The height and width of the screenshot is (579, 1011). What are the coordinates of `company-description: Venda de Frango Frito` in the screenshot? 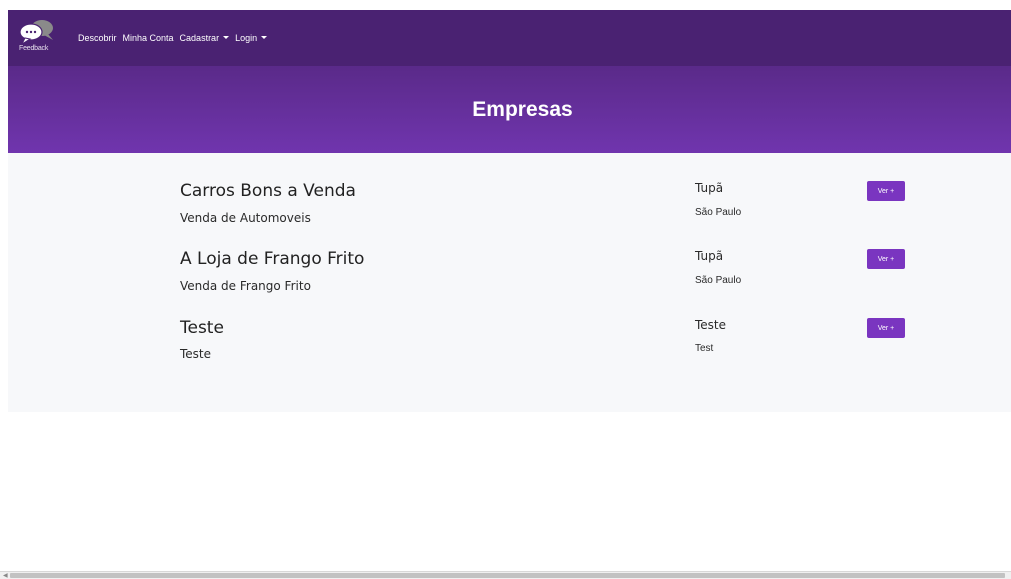 It's located at (245, 286).